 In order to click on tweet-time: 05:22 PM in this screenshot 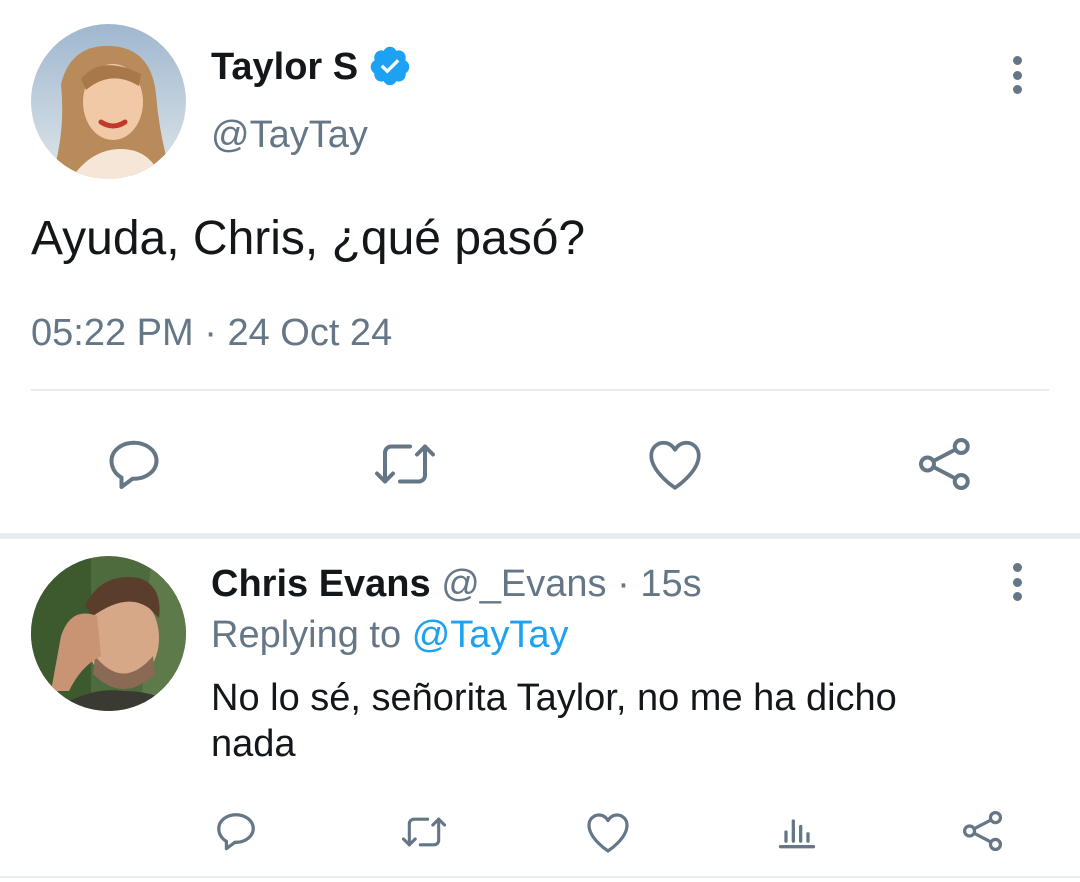, I will do `click(112, 333)`.